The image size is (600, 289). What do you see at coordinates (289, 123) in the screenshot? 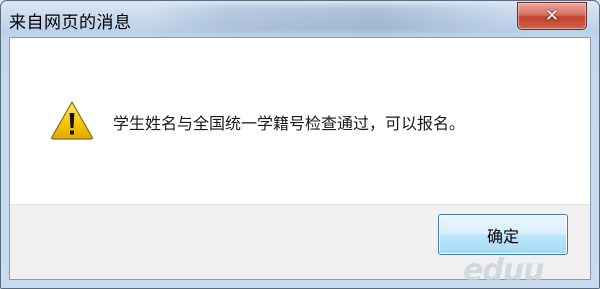
I see `message-text: 学生姓名与全国统一学籍号检查通过，可以报名。` at bounding box center [289, 123].